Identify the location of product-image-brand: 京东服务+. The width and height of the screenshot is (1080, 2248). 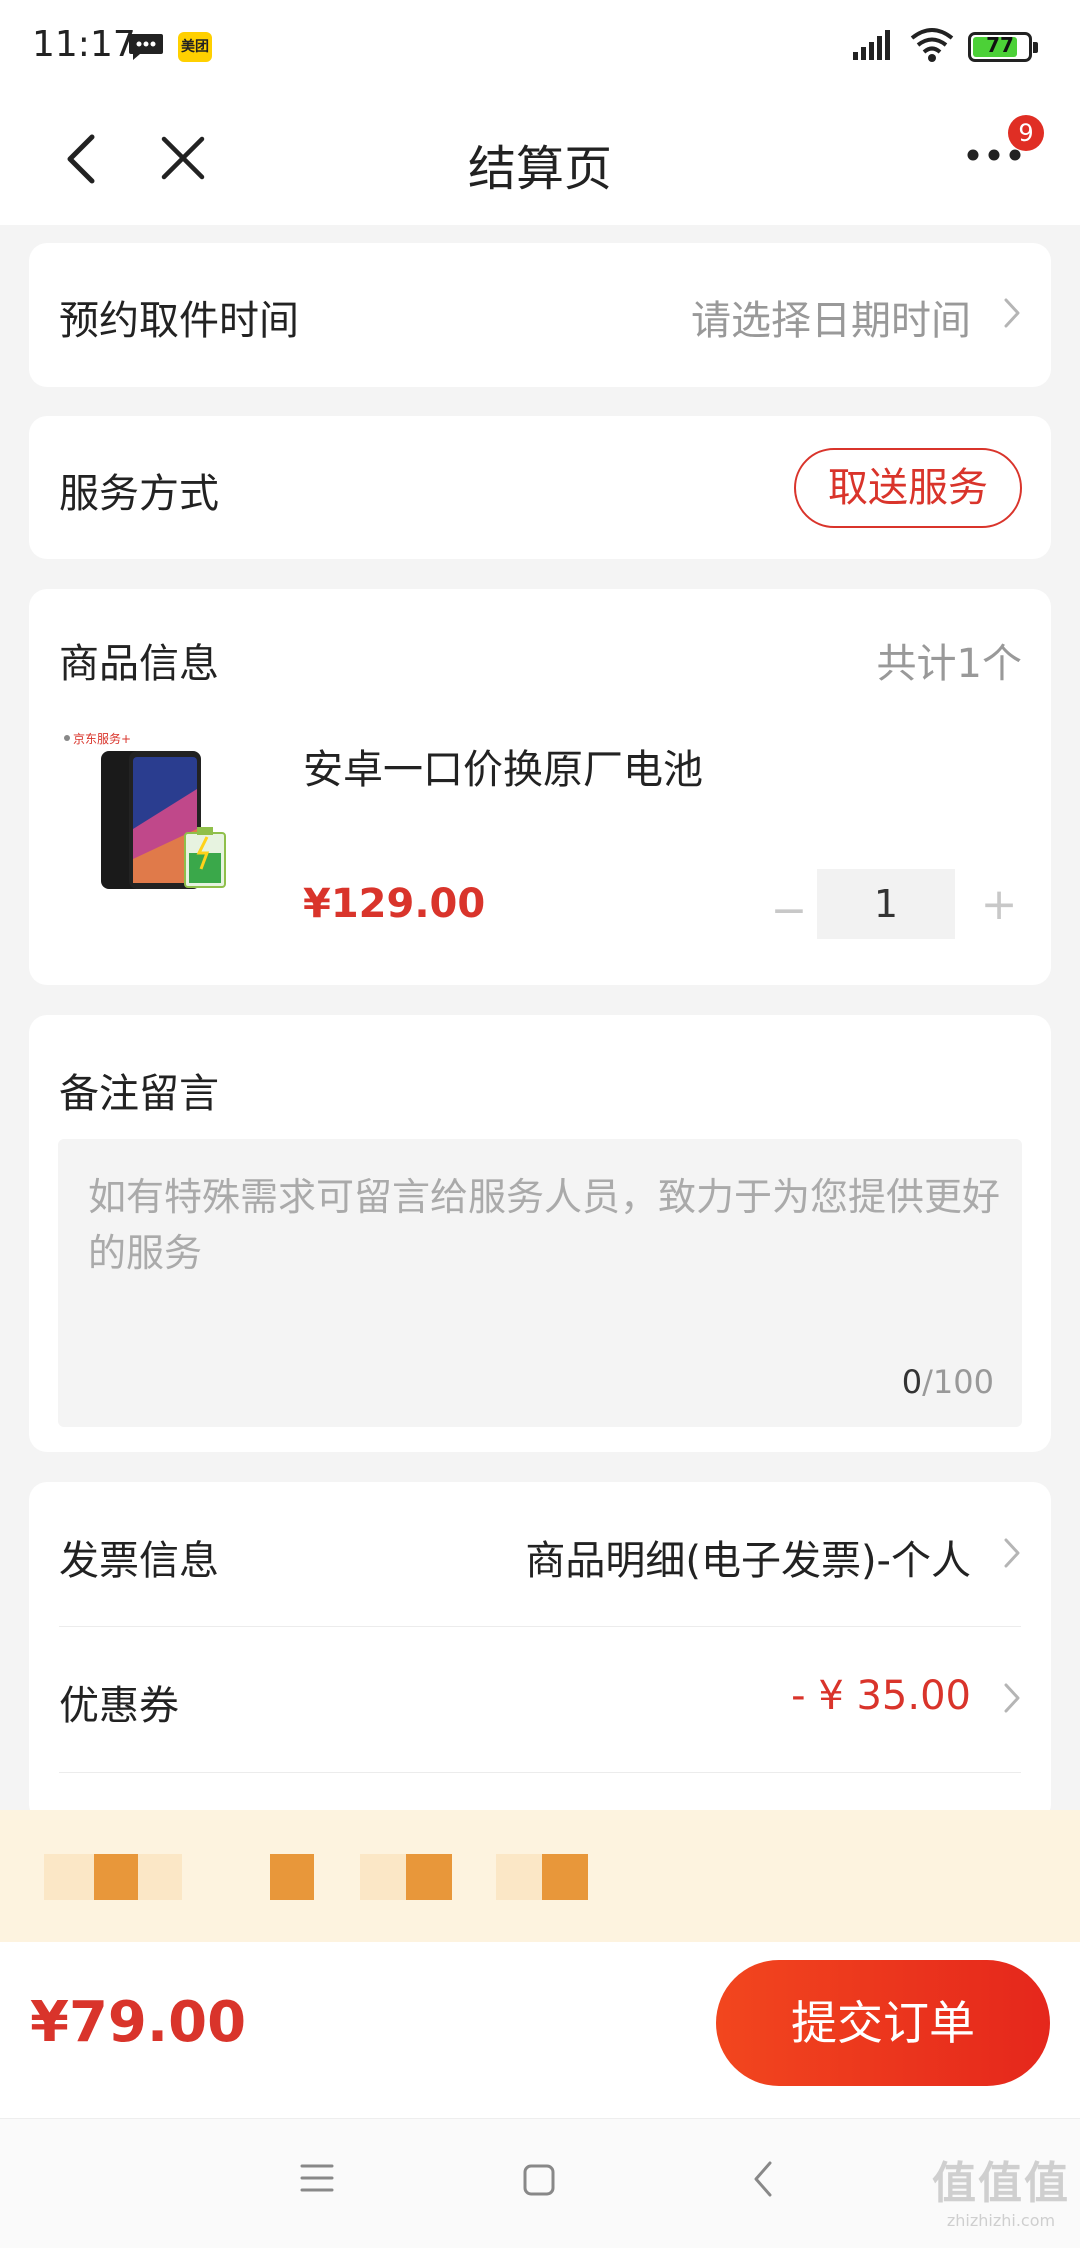
(102, 738).